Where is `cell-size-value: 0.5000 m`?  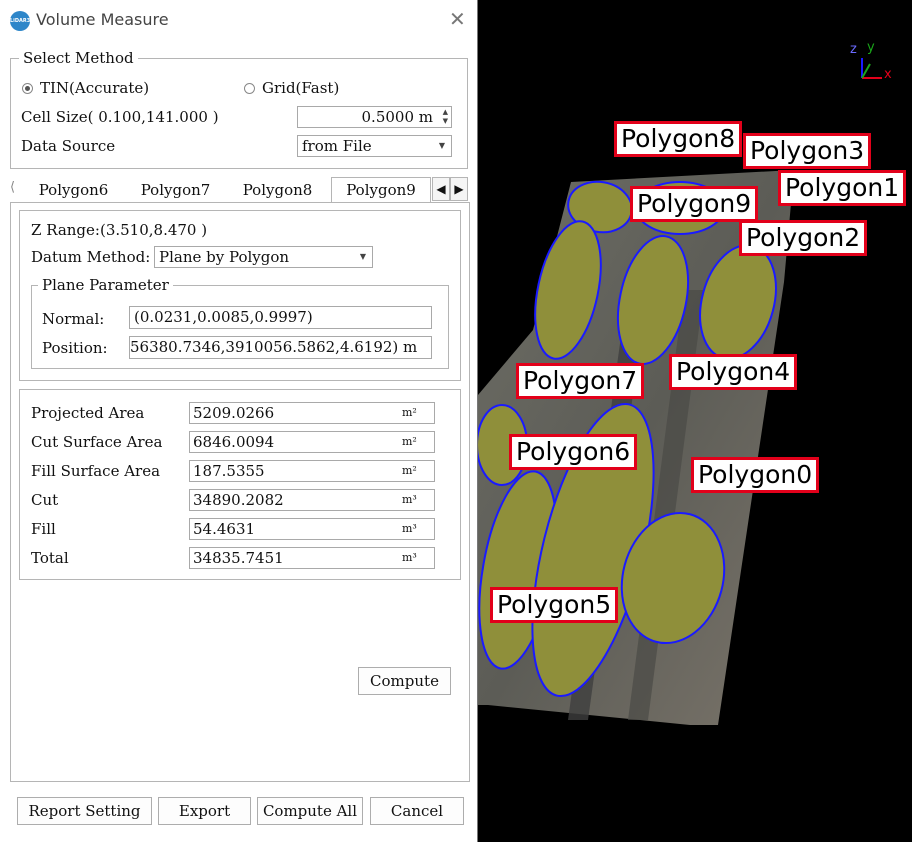 cell-size-value: 0.5000 m is located at coordinates (397, 117).